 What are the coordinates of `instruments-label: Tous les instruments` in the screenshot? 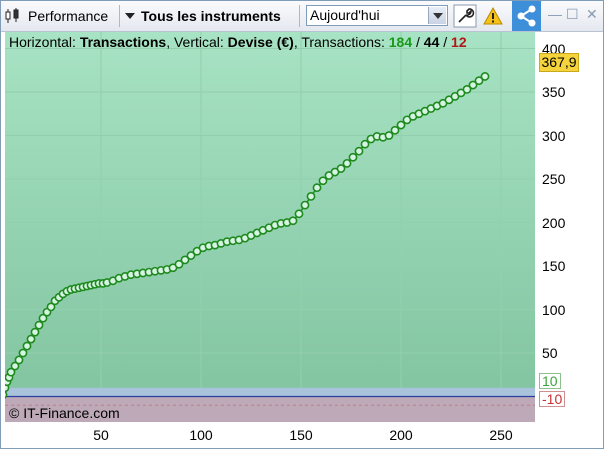 It's located at (211, 16).